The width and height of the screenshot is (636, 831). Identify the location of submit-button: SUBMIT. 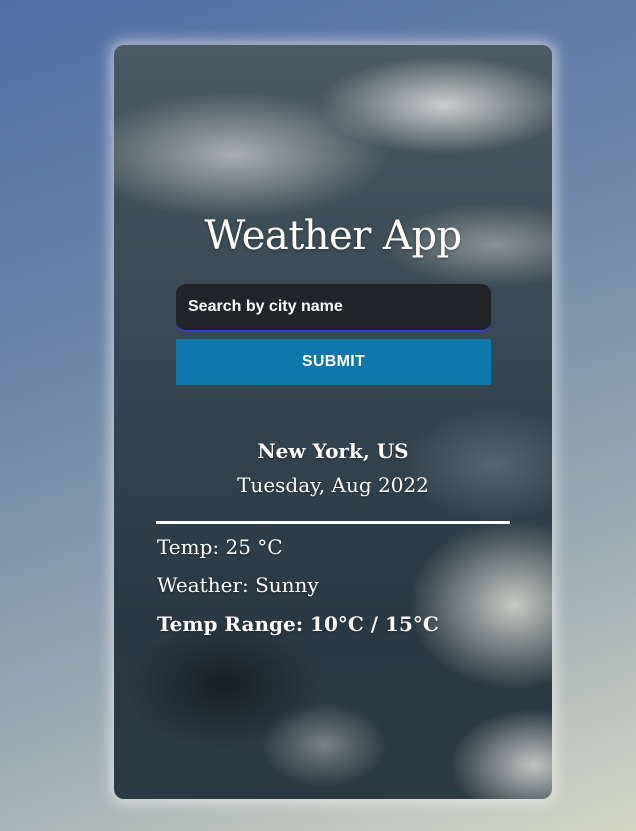
(333, 362).